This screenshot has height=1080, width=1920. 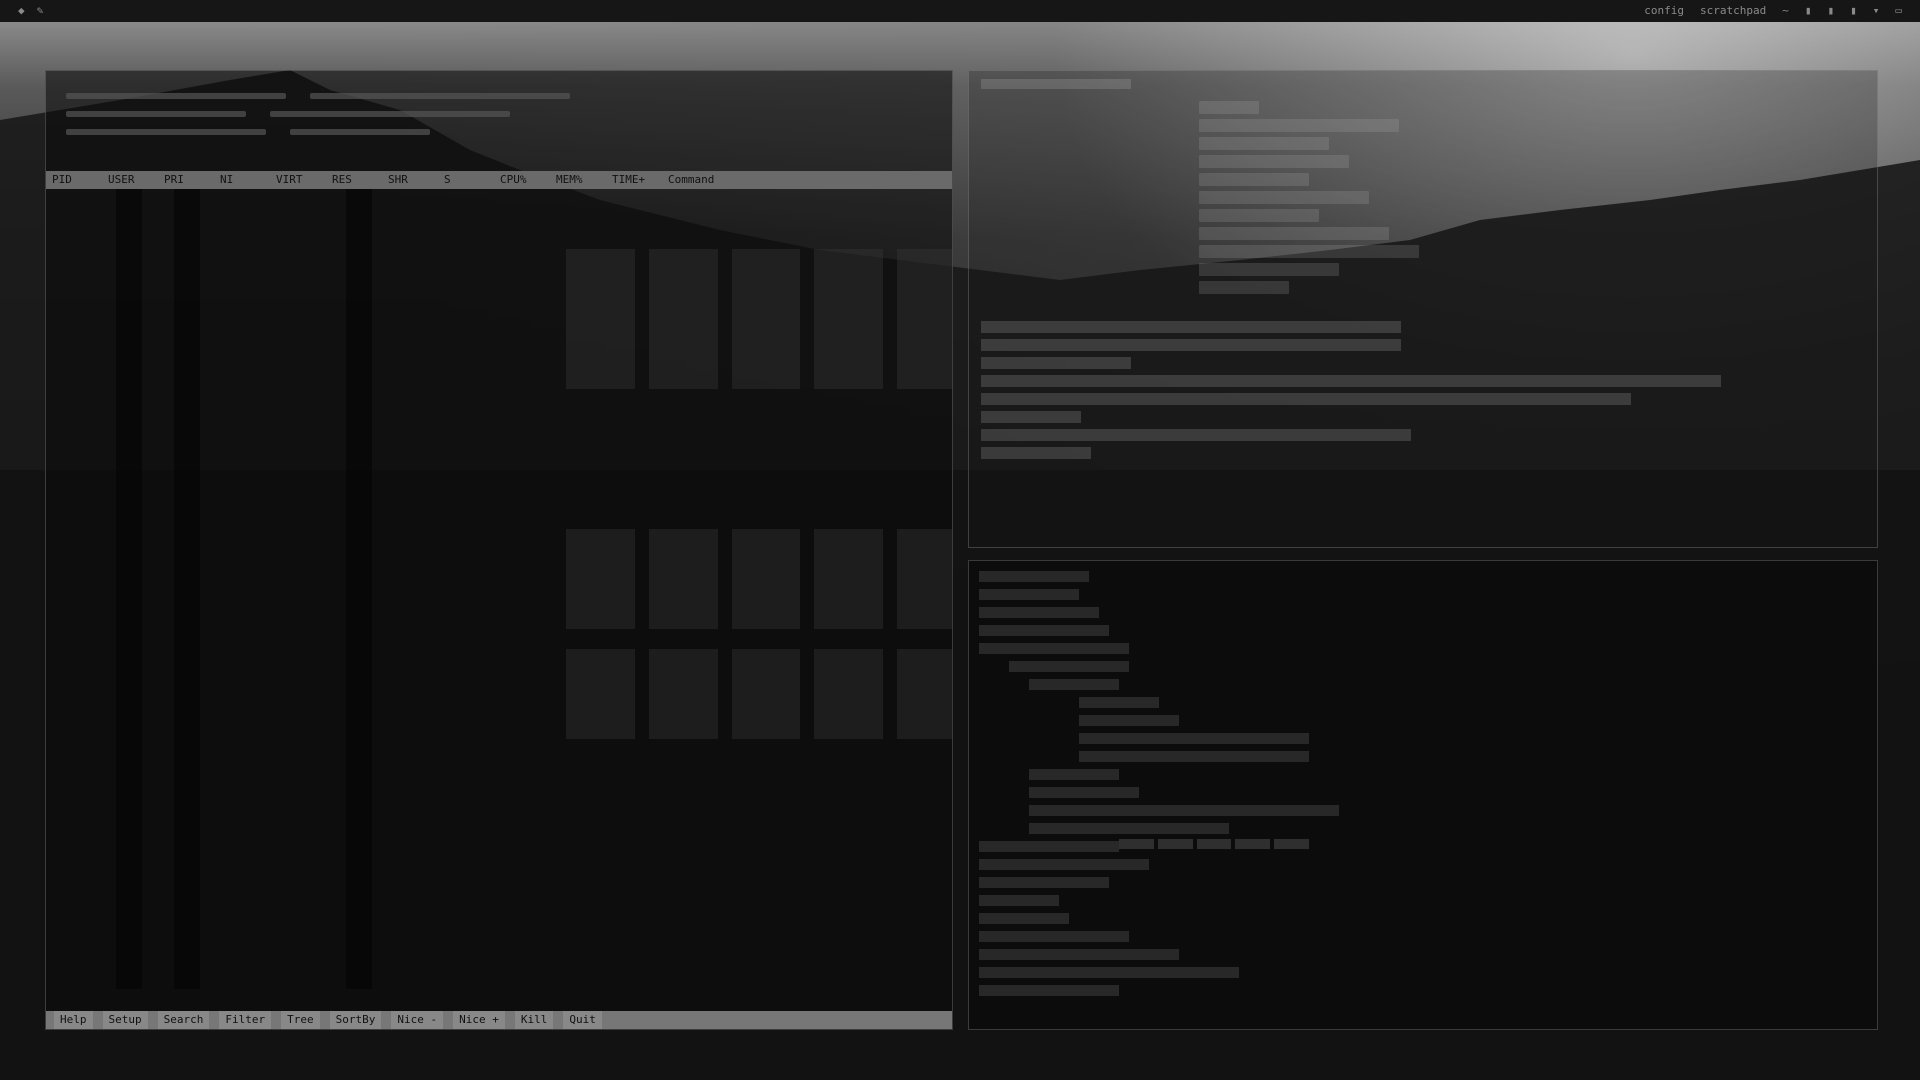 I want to click on terminal-prompt-line, so click(x=1056, y=84).